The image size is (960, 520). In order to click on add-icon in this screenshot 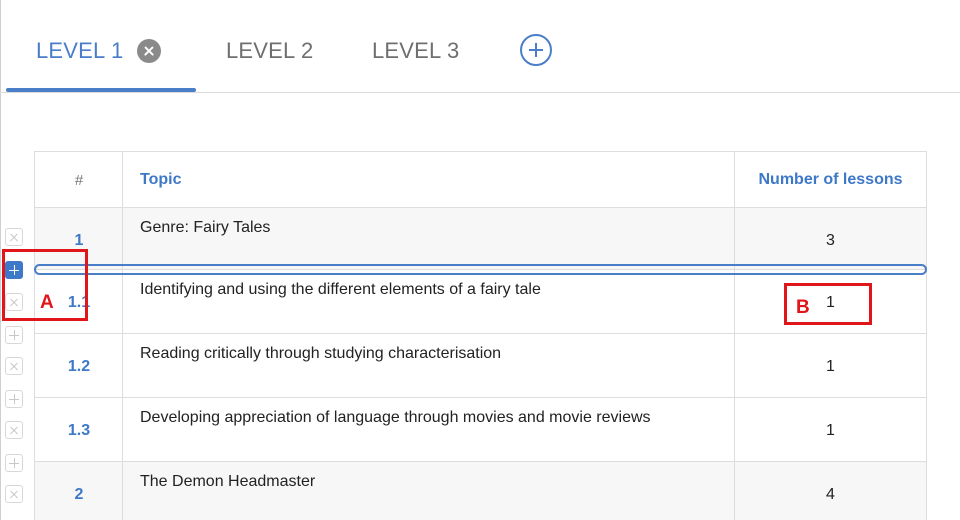, I will do `click(536, 50)`.